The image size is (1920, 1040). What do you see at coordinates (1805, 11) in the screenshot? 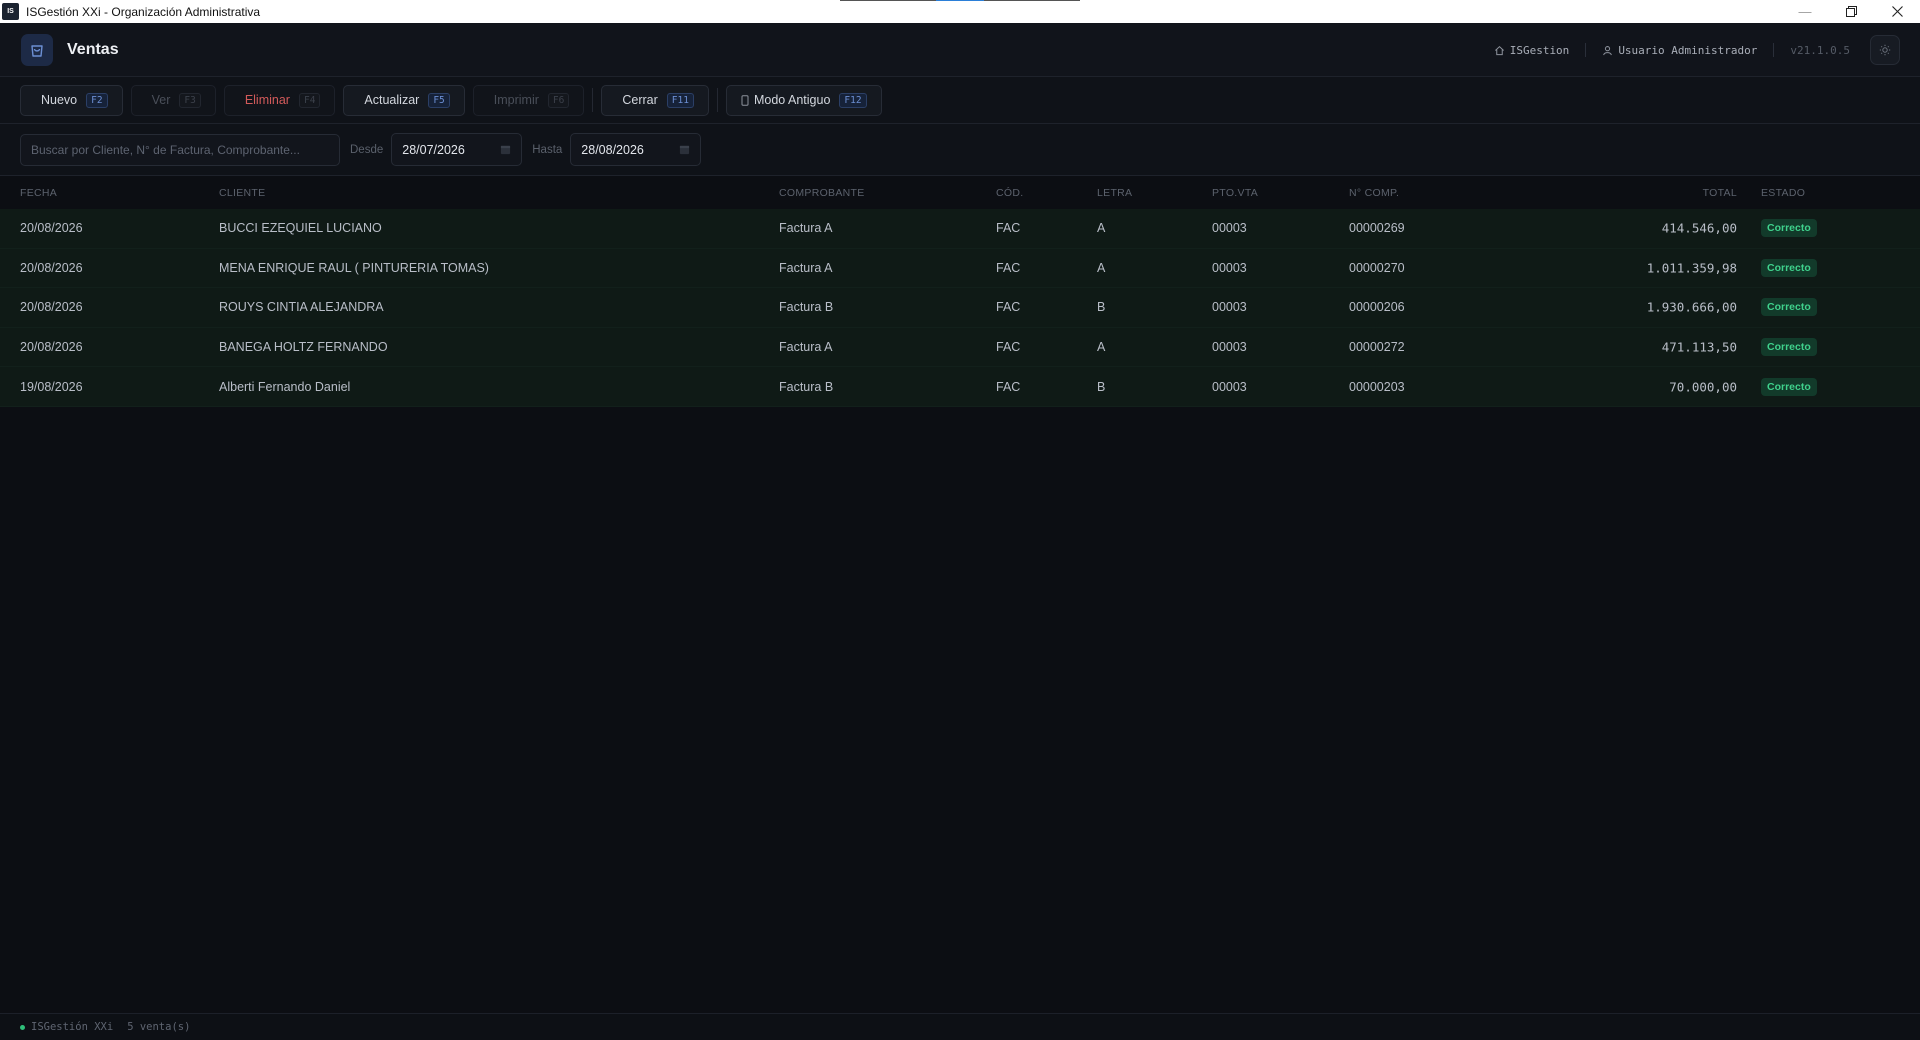
I see `minimize-button: —` at bounding box center [1805, 11].